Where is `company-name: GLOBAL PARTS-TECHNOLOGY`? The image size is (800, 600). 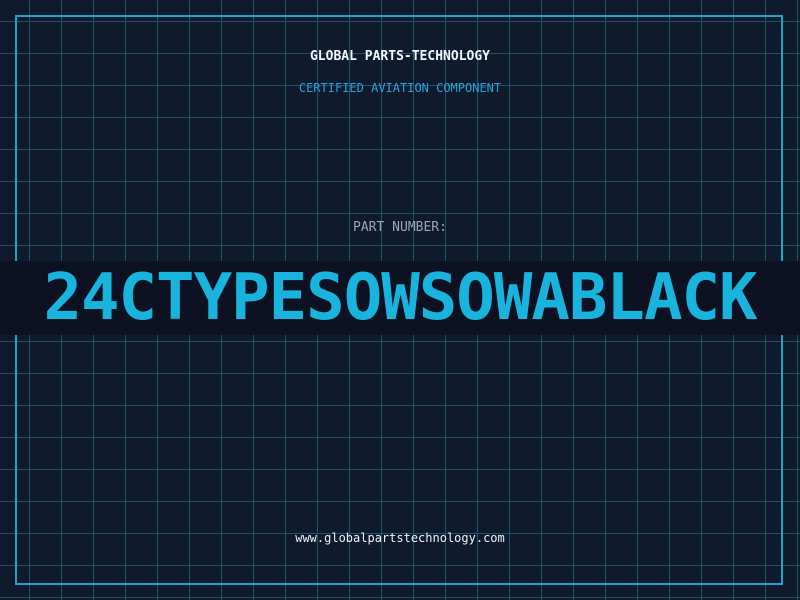 company-name: GLOBAL PARTS-TECHNOLOGY is located at coordinates (399, 56).